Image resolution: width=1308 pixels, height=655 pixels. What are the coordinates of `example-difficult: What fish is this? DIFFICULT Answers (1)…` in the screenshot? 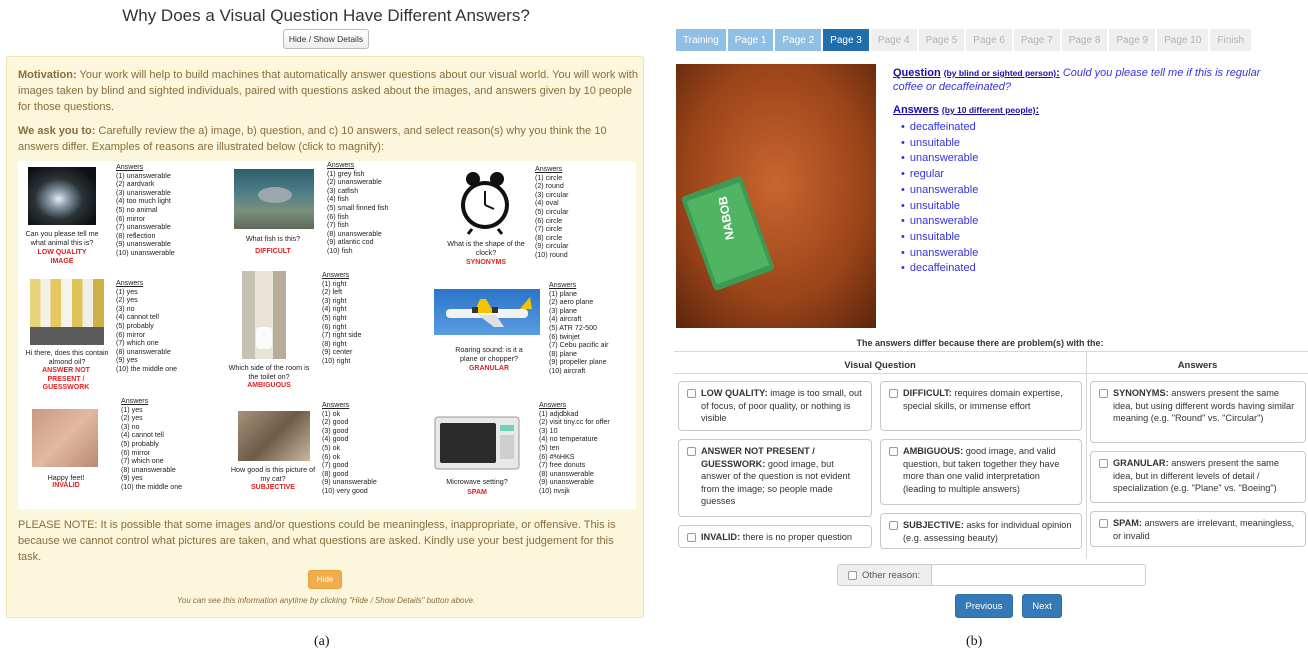 It's located at (327, 219).